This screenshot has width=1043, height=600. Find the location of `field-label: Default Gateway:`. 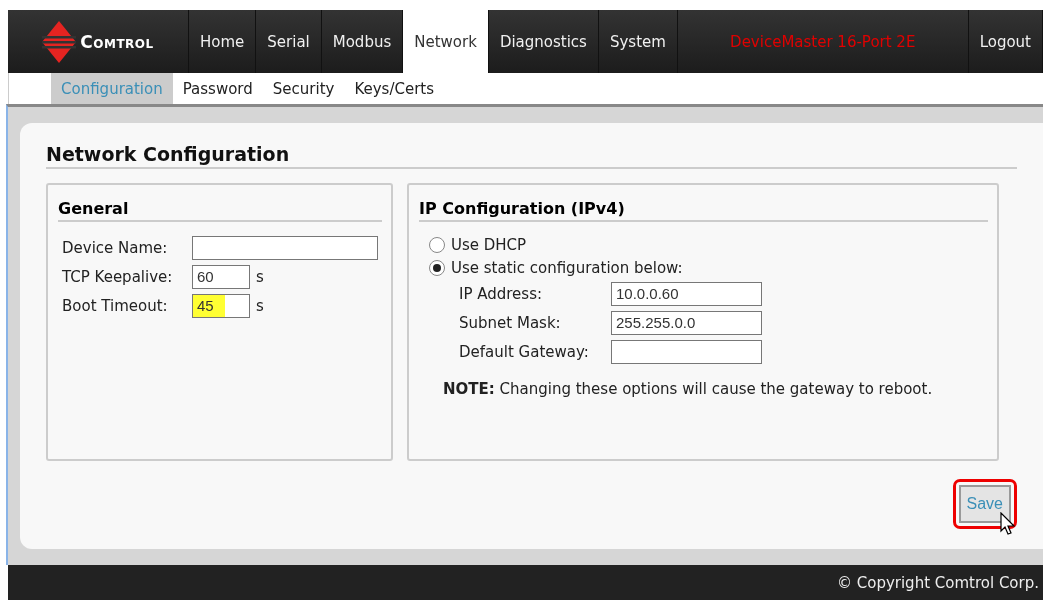

field-label: Default Gateway: is located at coordinates (524, 352).